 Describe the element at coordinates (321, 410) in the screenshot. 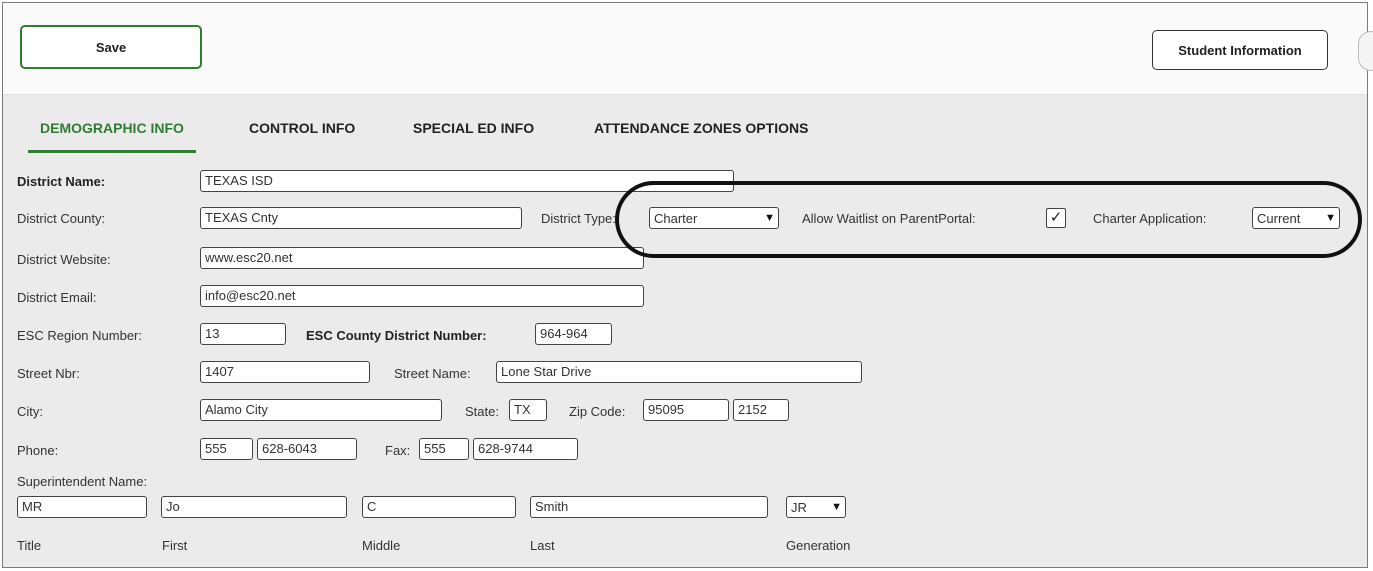

I see `city-input: Alamo City` at that location.